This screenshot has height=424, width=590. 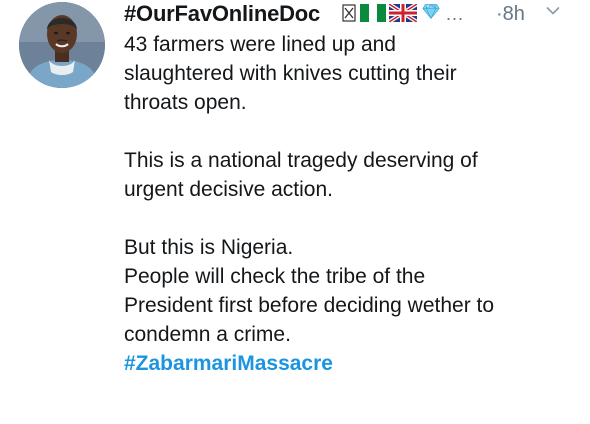 I want to click on framed-x-icon, so click(x=349, y=13).